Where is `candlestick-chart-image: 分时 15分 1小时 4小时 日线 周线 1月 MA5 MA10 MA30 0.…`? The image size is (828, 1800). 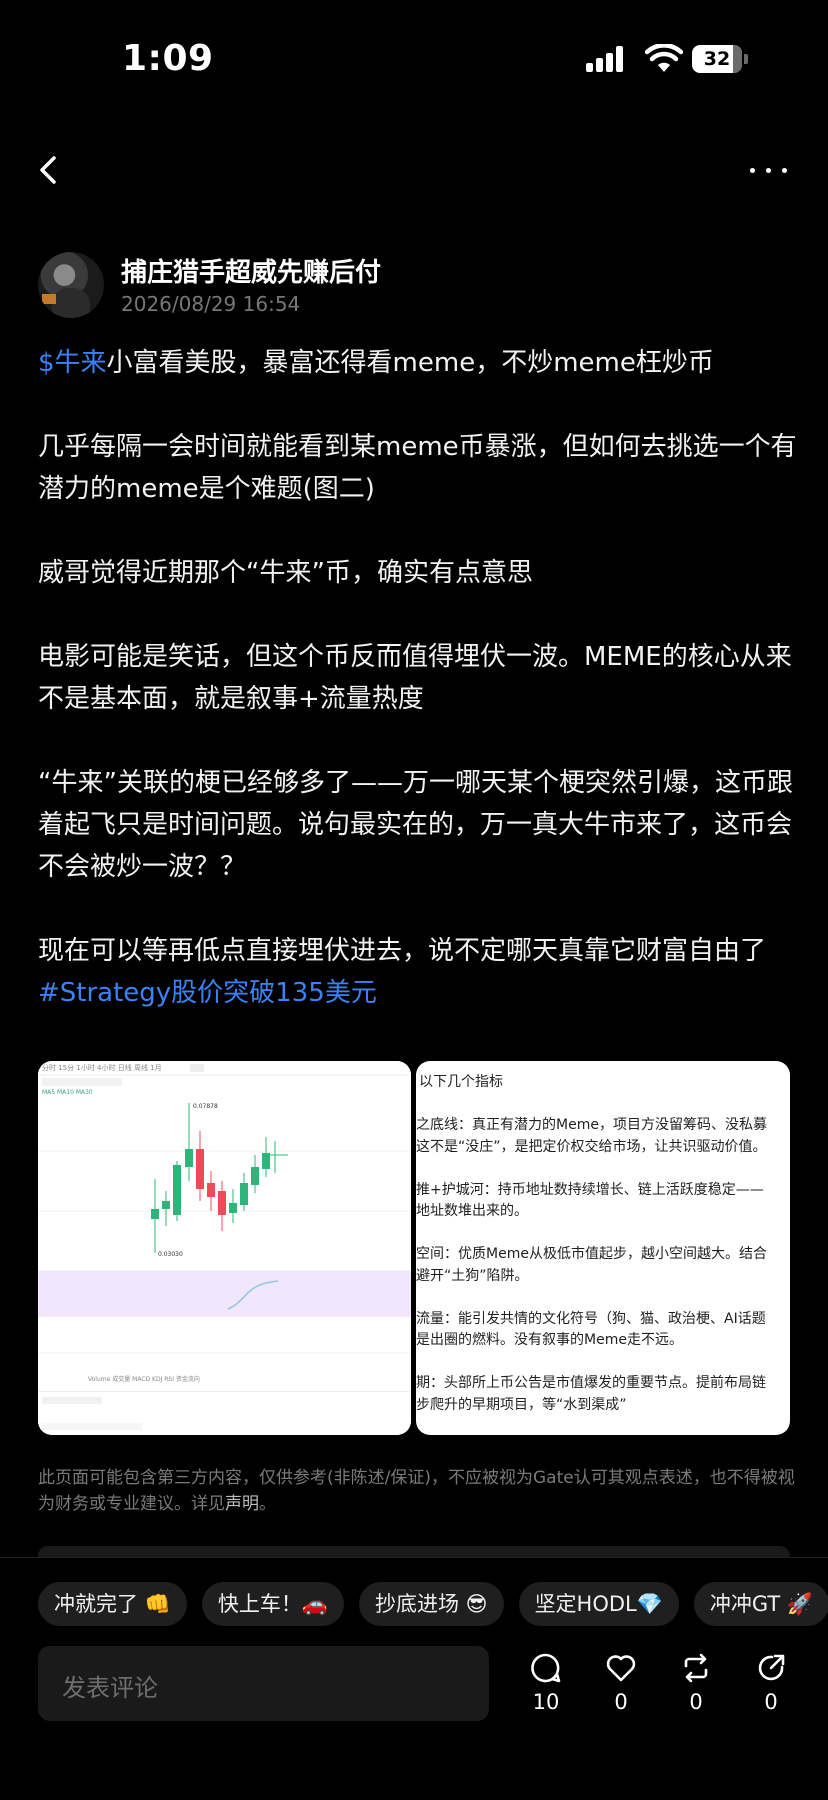
candlestick-chart-image: 分时 15分 1小时 4小时 日线 周线 1月 MA5 MA10 MA30 0.… is located at coordinates (224, 1248).